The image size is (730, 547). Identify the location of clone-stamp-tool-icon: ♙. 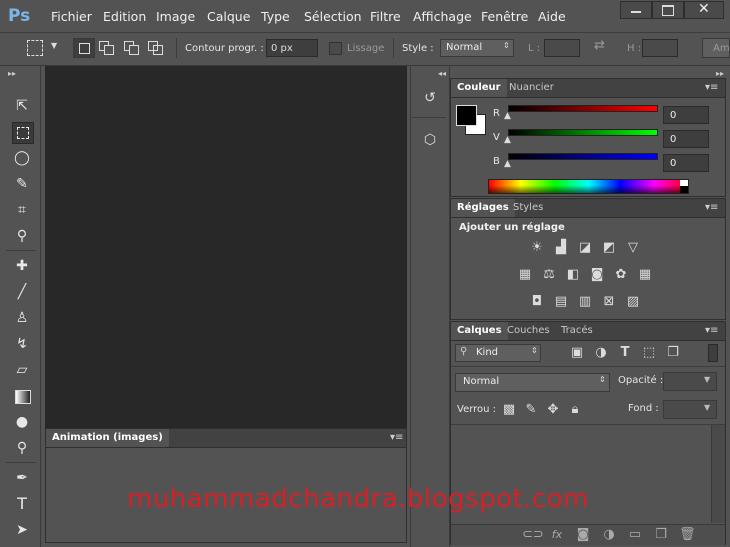
(22, 318).